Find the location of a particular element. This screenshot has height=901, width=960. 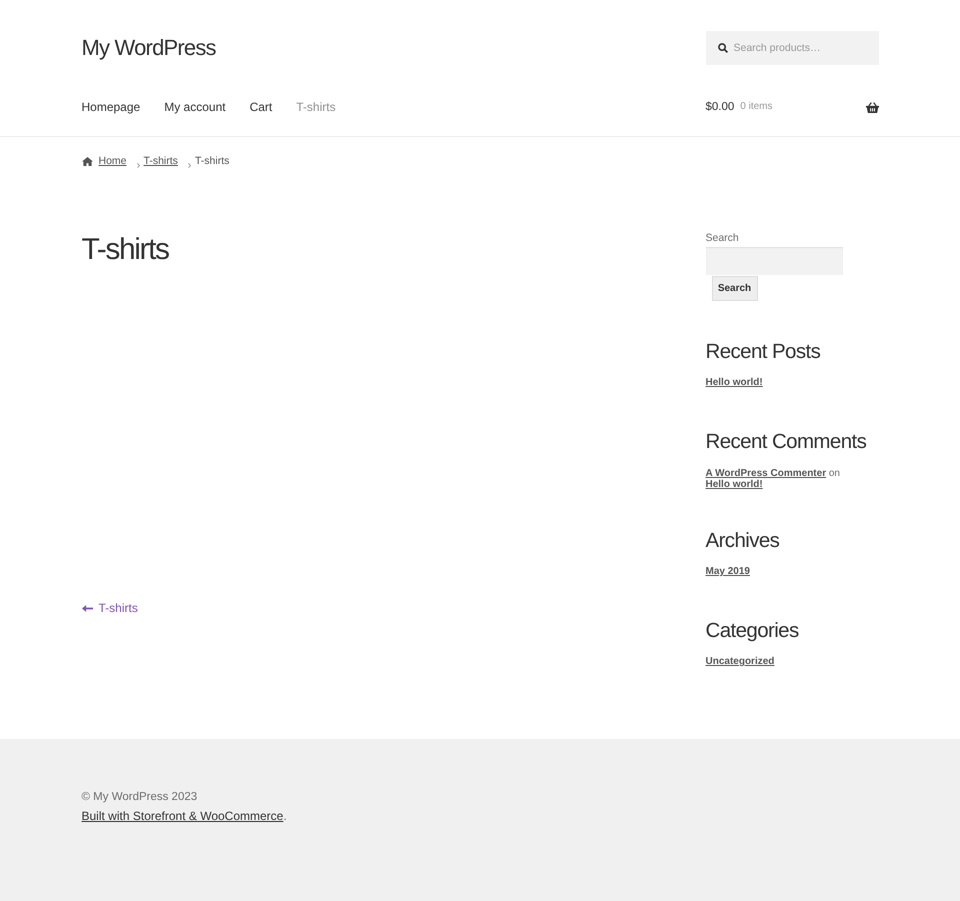

basket-icon is located at coordinates (872, 107).